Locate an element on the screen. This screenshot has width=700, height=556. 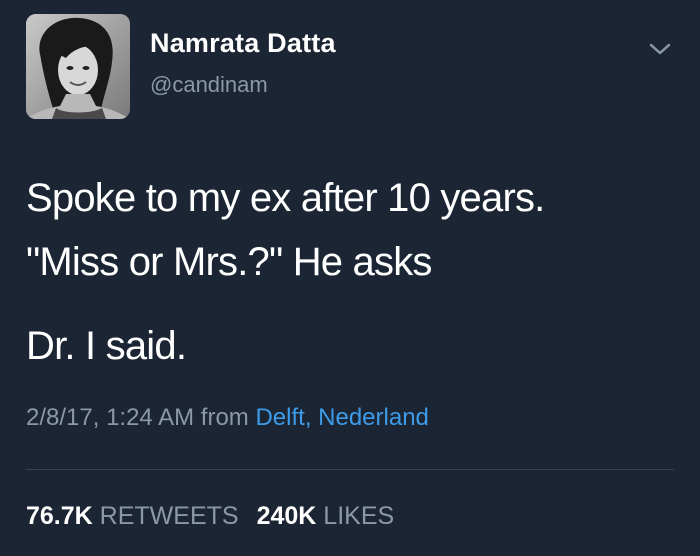
divider is located at coordinates (350, 469).